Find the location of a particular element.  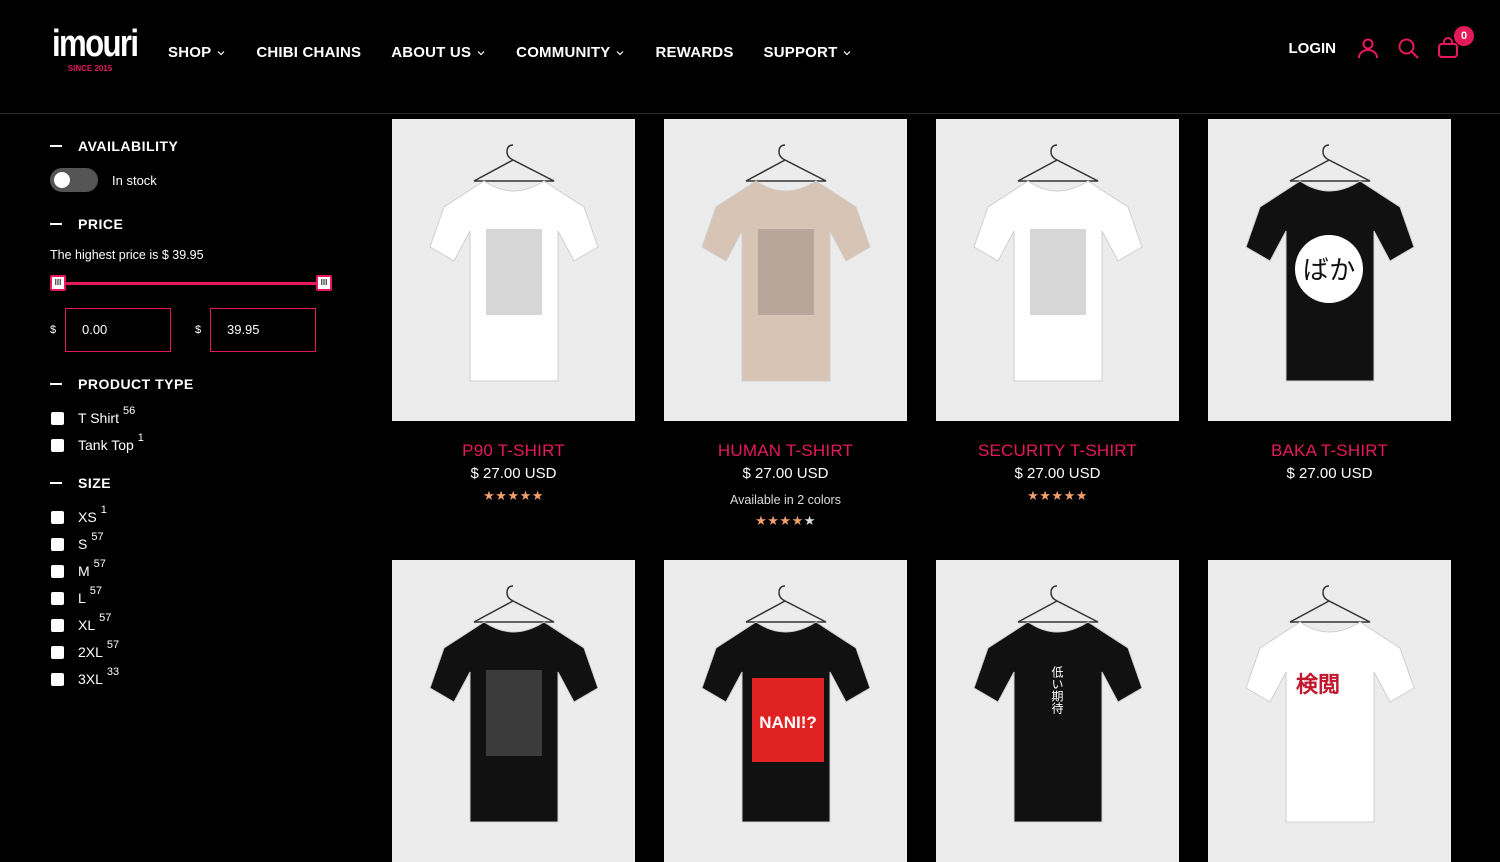

option-label: XS is located at coordinates (87, 517).